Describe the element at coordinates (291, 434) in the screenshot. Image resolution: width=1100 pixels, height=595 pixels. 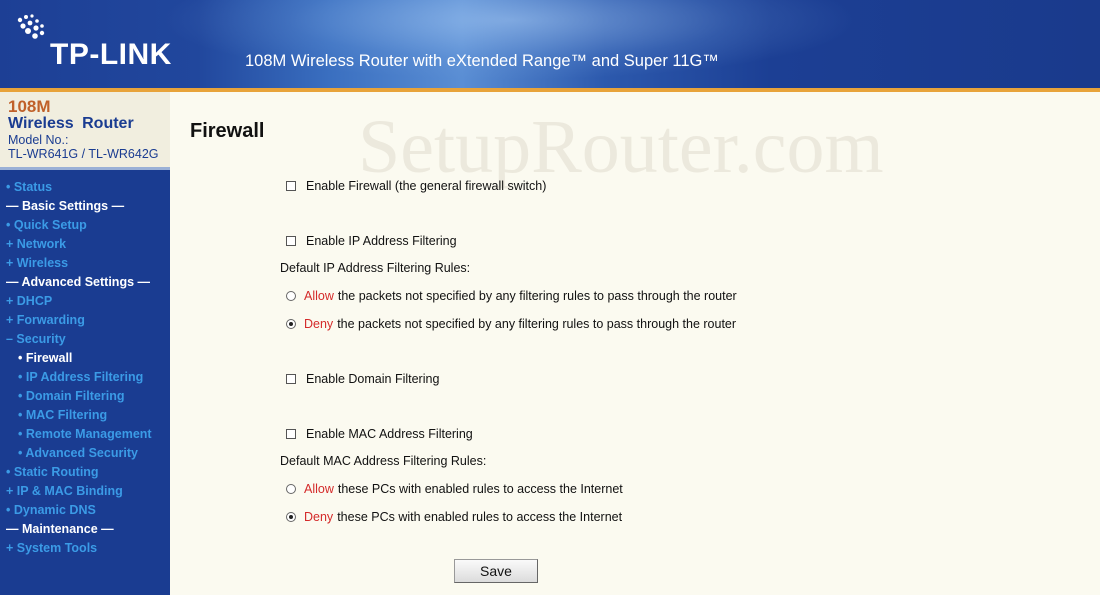
I see `enable-mac-filtering-checkbox` at that location.